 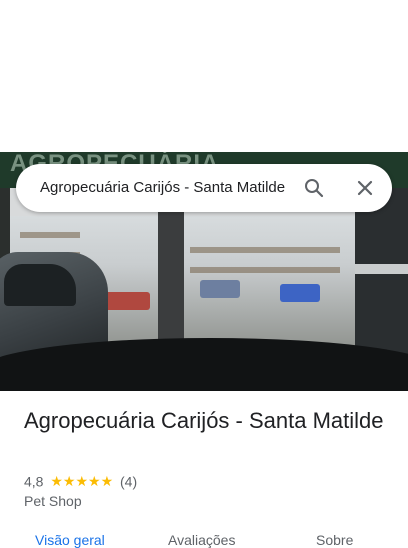 What do you see at coordinates (204, 420) in the screenshot?
I see `place-title: Agropecuária Carijós - Santa Matilde` at bounding box center [204, 420].